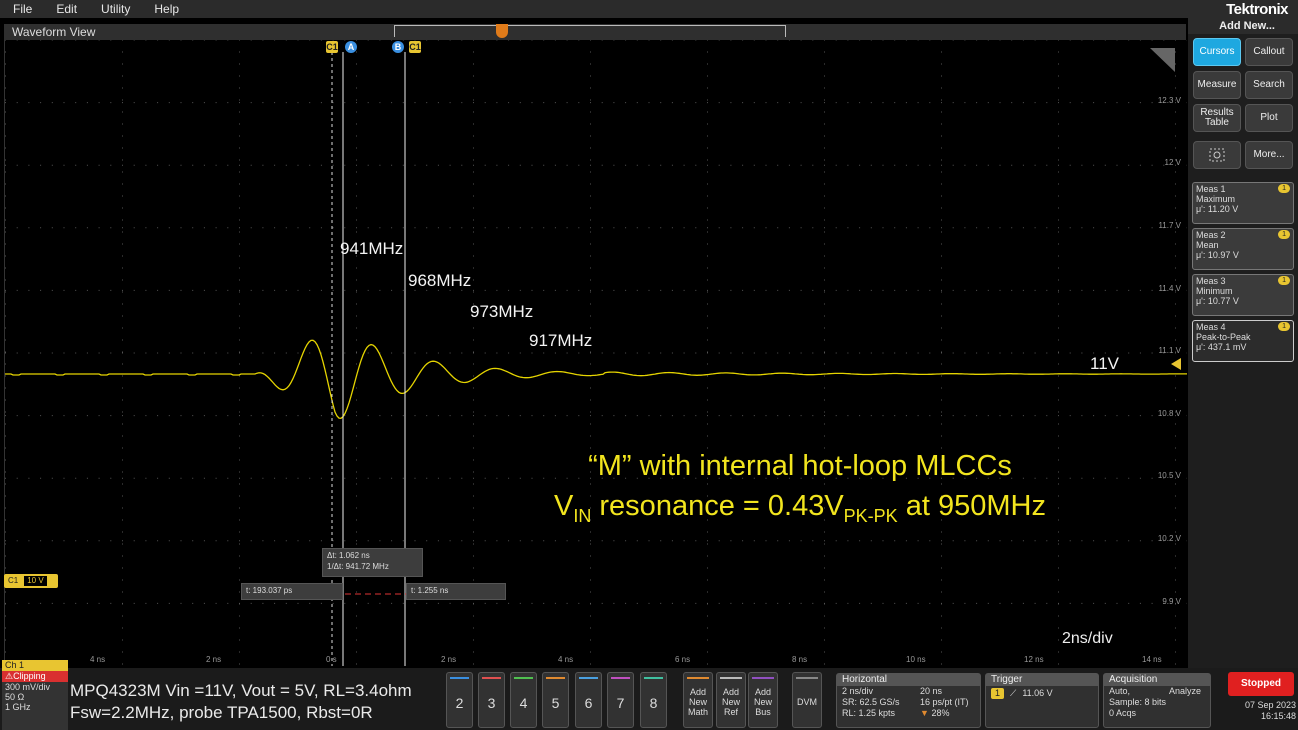  I want to click on cursor-b-readout: t: 1.255 ns, so click(456, 591).